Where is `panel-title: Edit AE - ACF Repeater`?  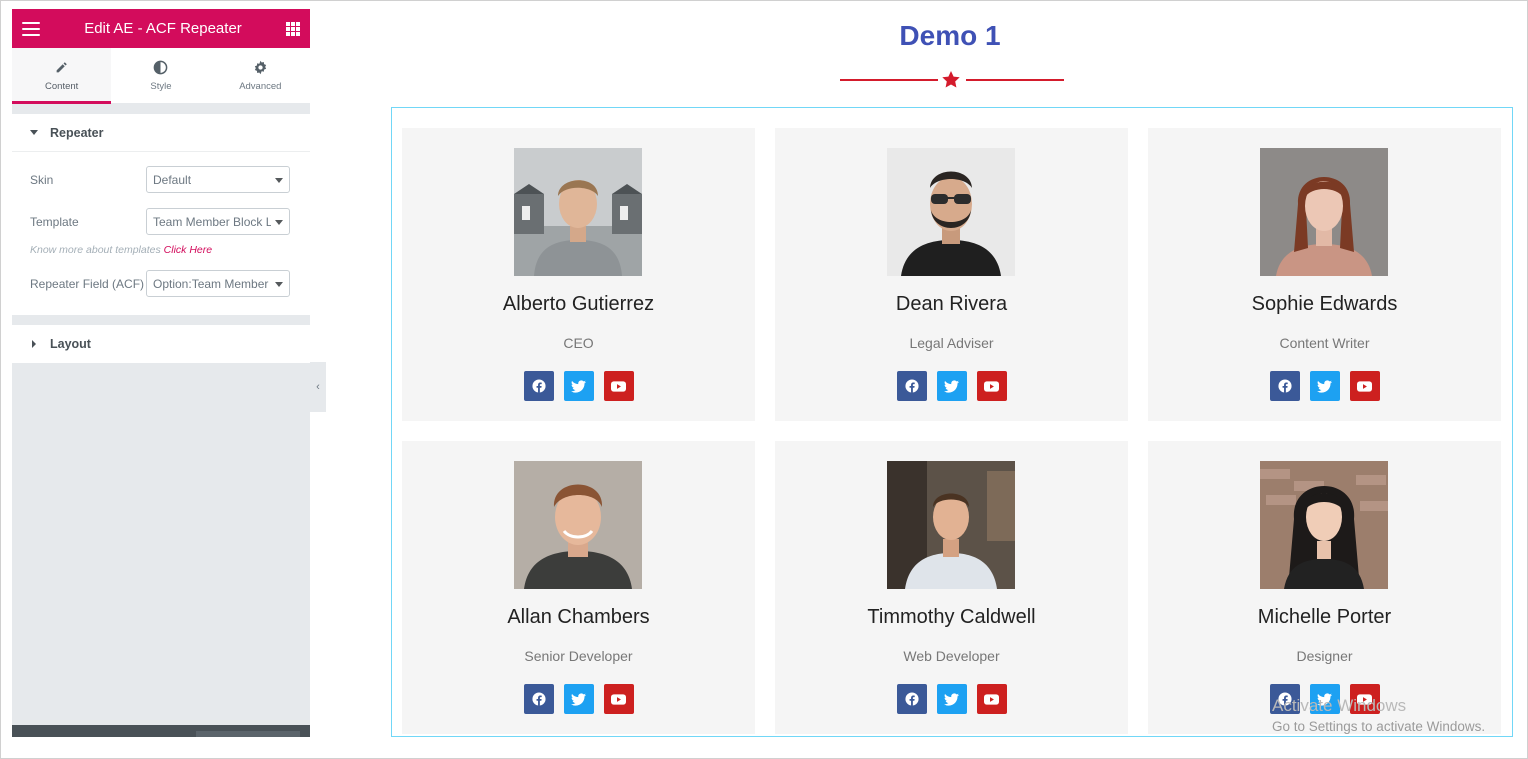 panel-title: Edit AE - ACF Repeater is located at coordinates (163, 28).